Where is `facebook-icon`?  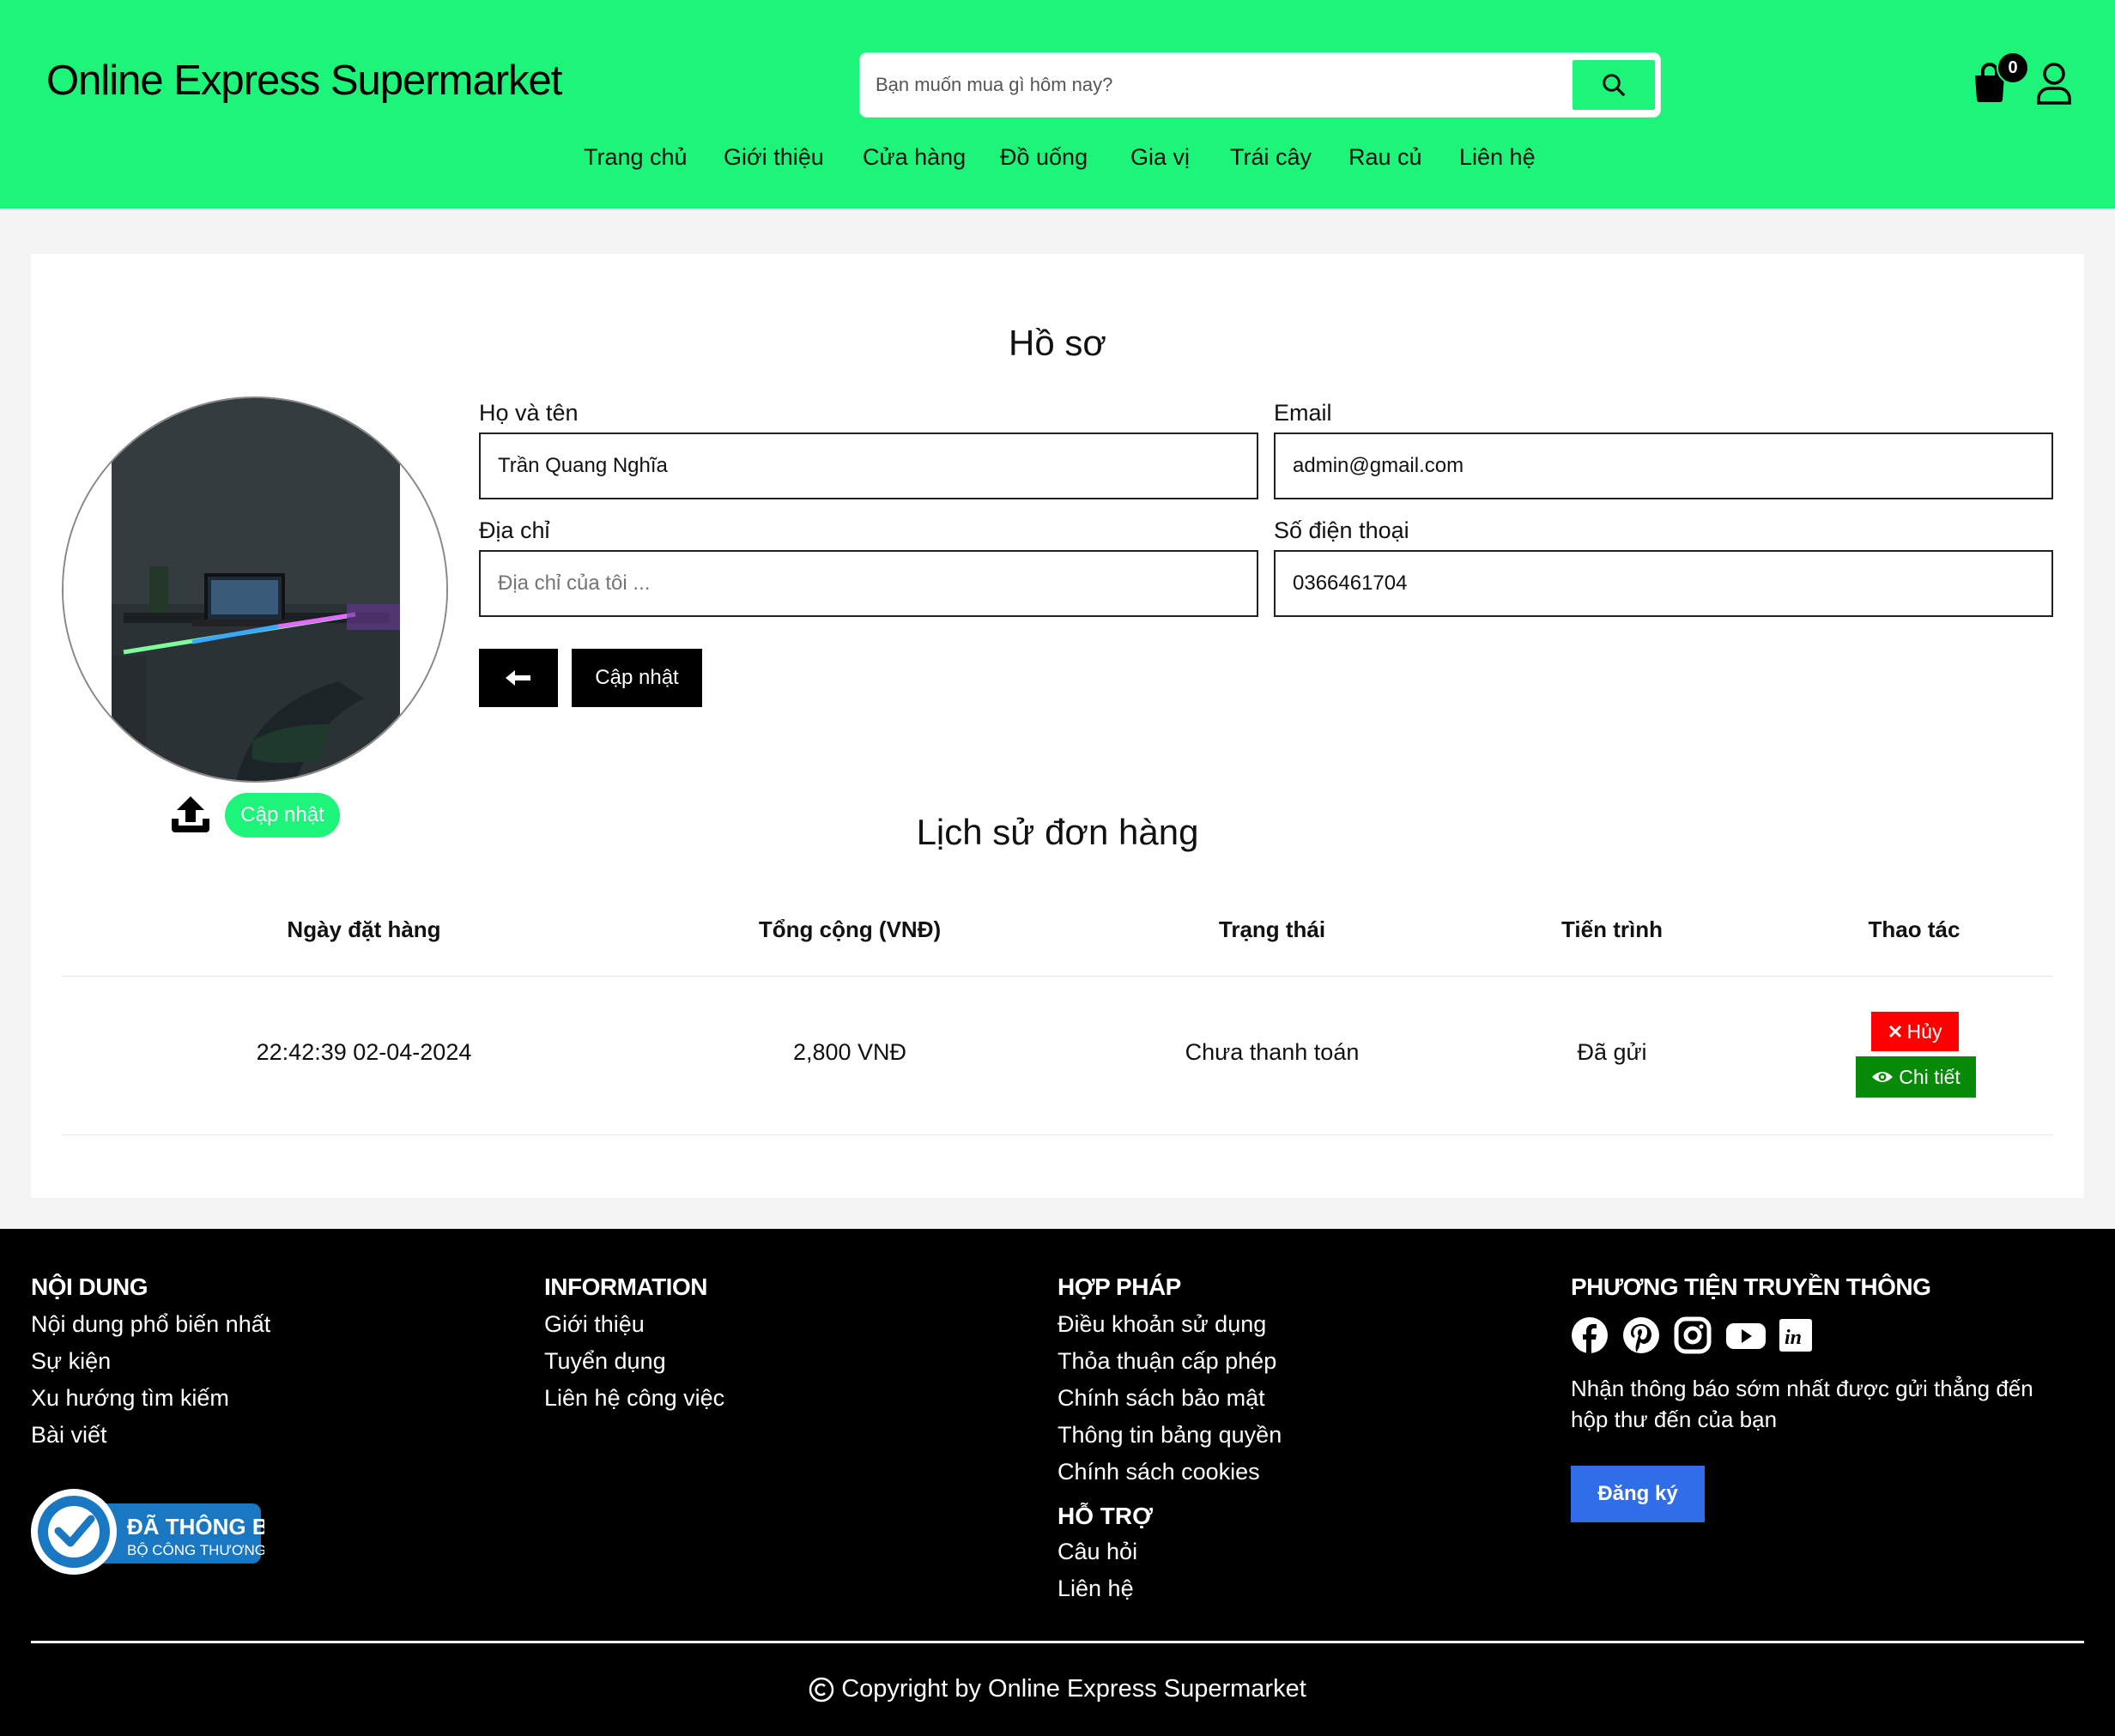 facebook-icon is located at coordinates (1590, 1335).